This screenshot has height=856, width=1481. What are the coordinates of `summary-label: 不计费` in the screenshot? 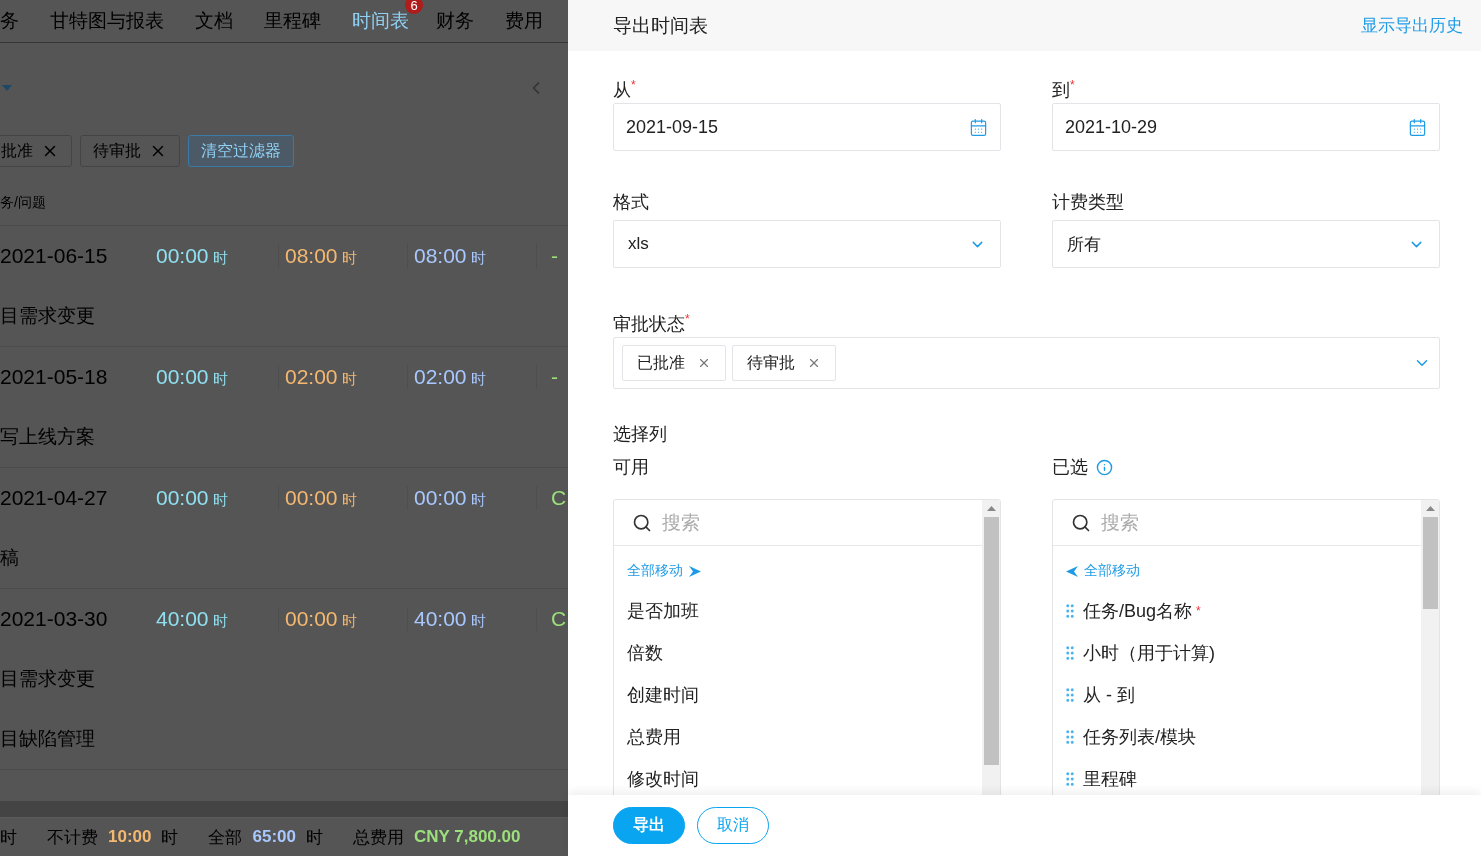 It's located at (72, 837).